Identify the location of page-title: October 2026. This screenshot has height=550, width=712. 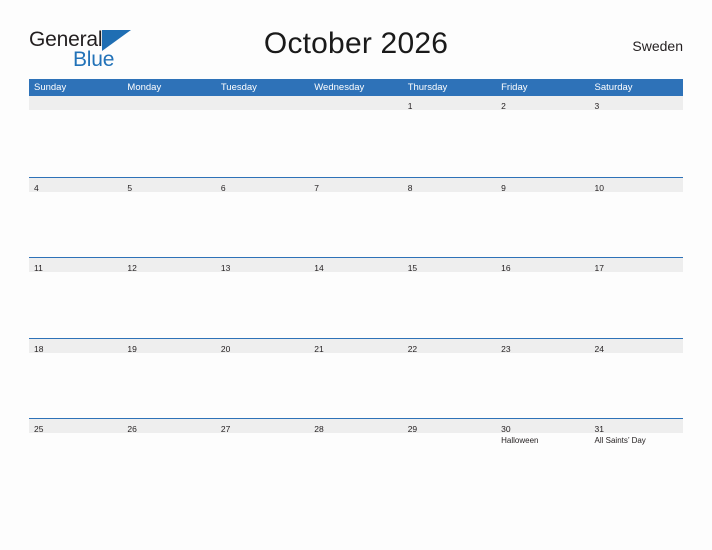
(356, 43).